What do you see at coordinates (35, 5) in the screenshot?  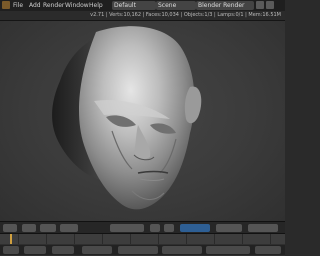 I see `menu-add: Add` at bounding box center [35, 5].